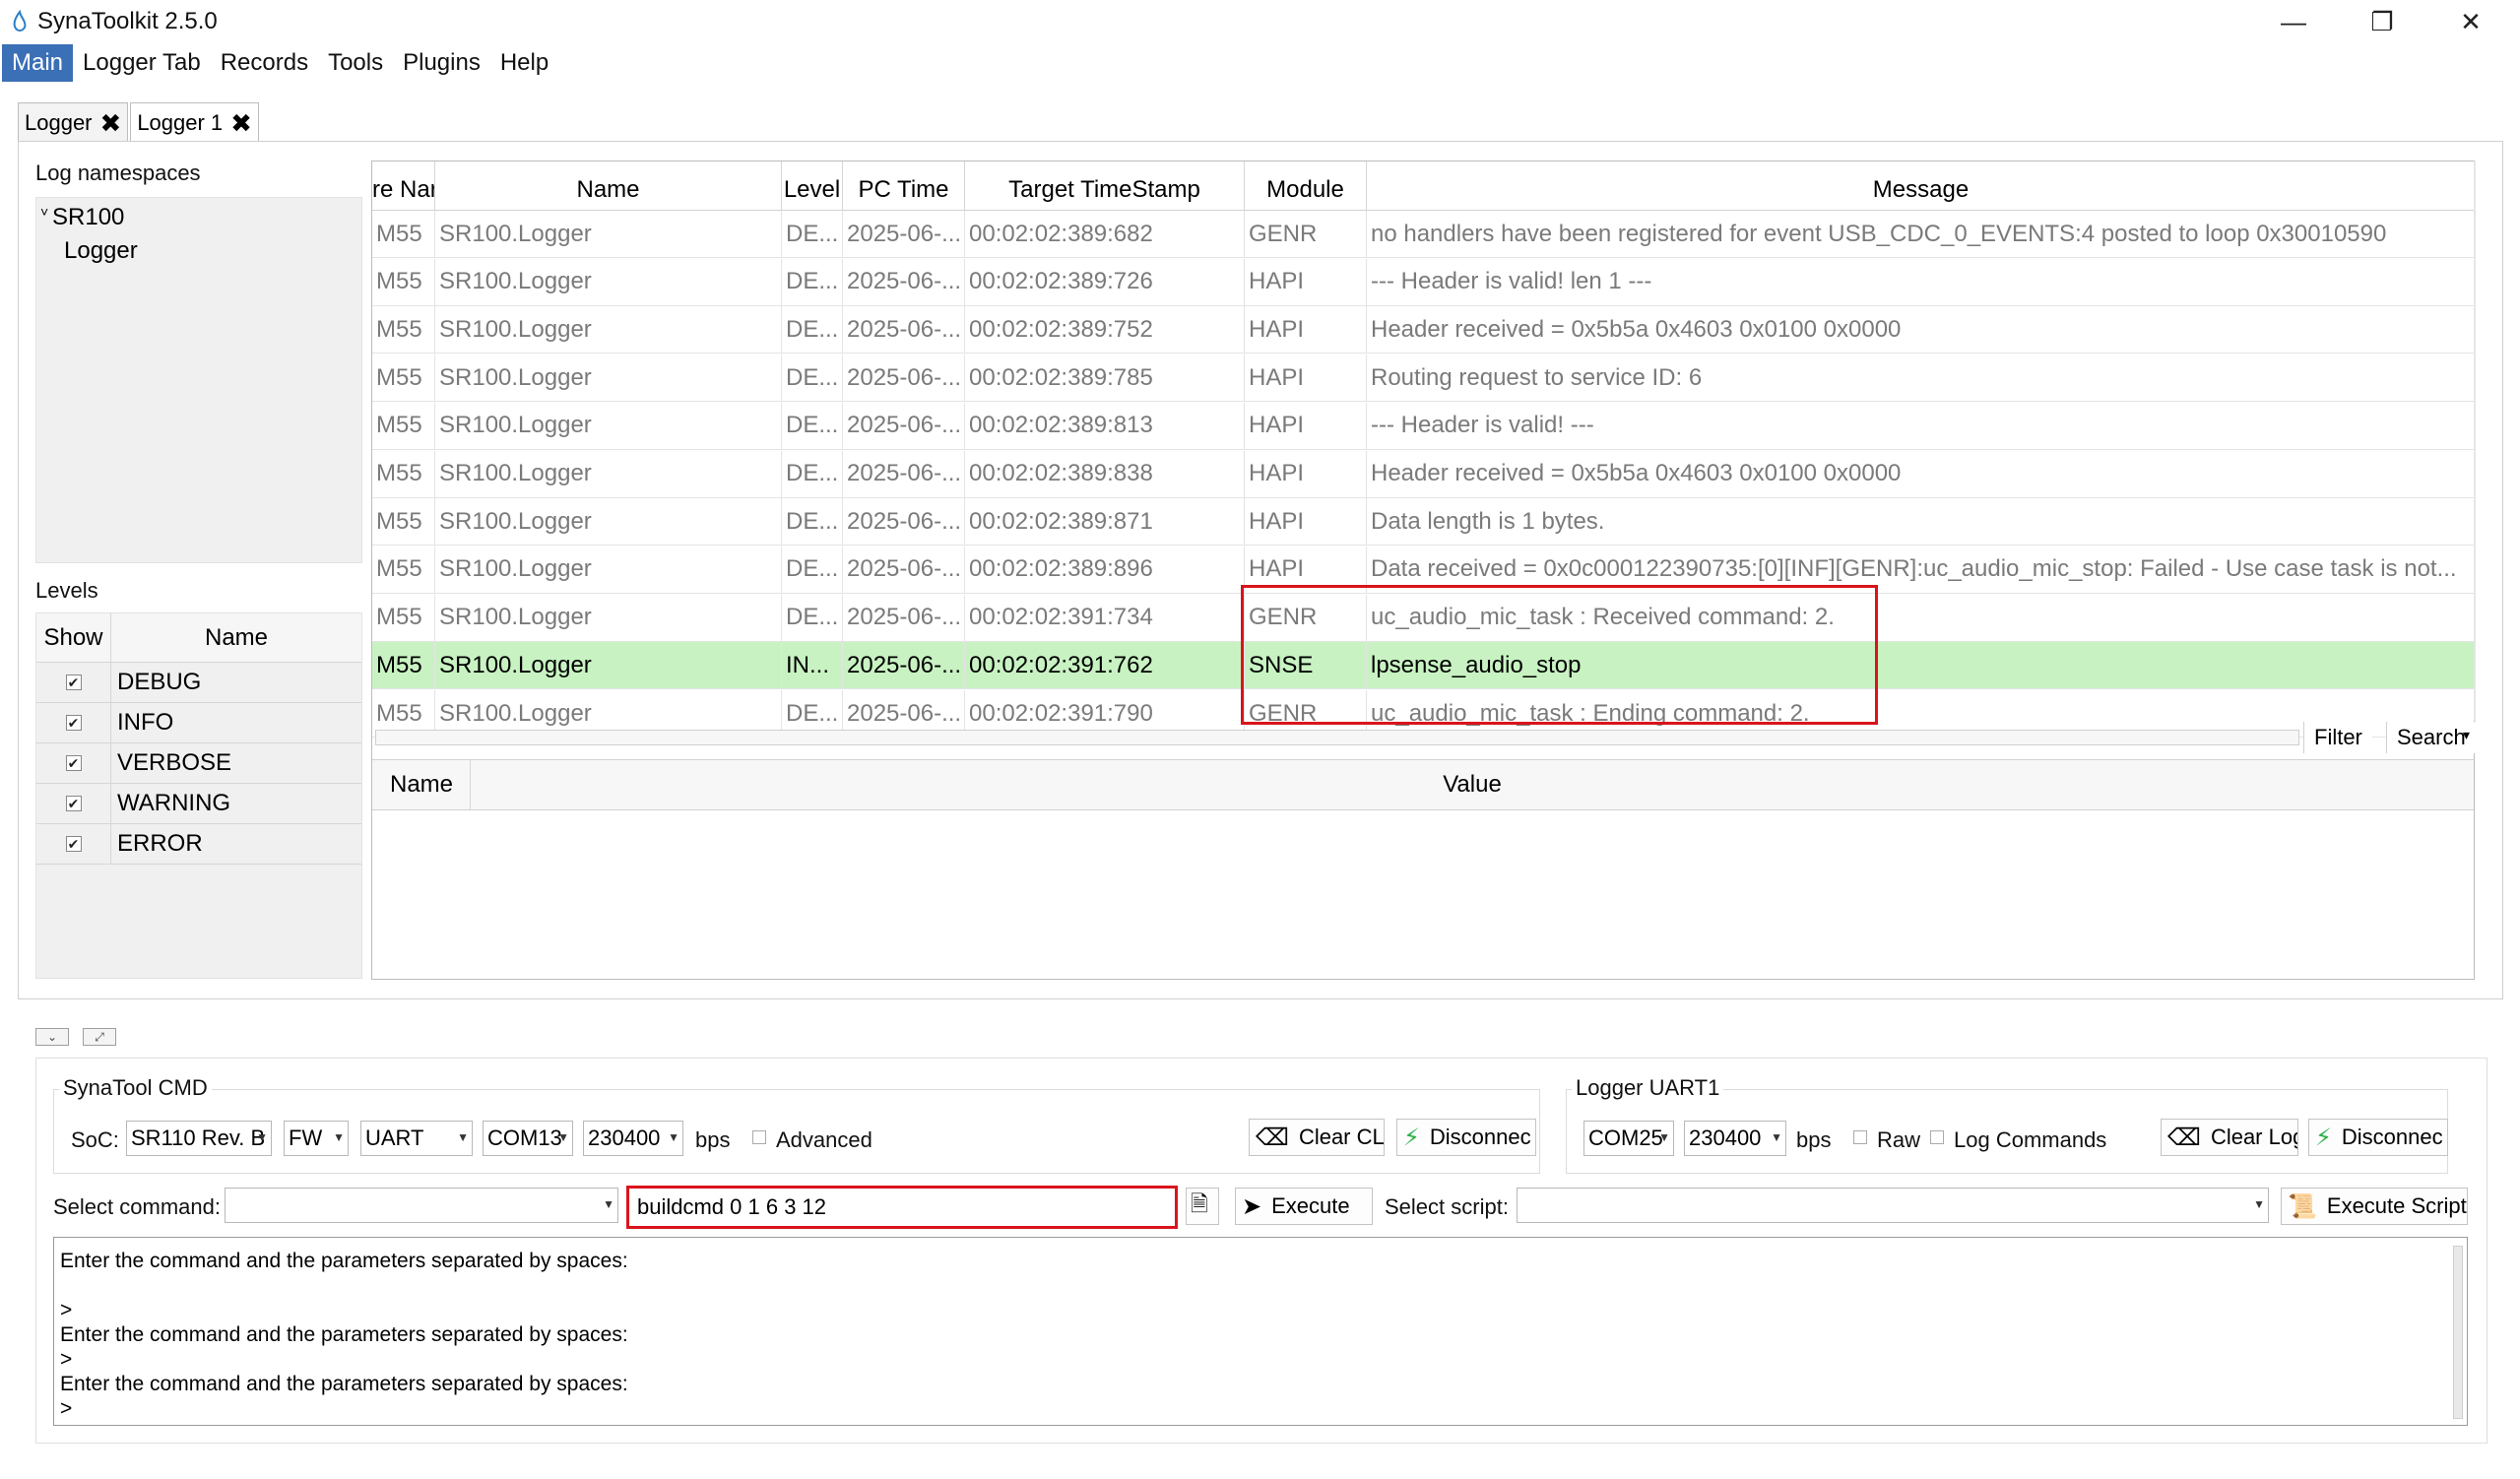 The height and width of the screenshot is (1479, 2520). I want to click on command-input: buildcmd 0 1 6 3 12, so click(902, 1208).